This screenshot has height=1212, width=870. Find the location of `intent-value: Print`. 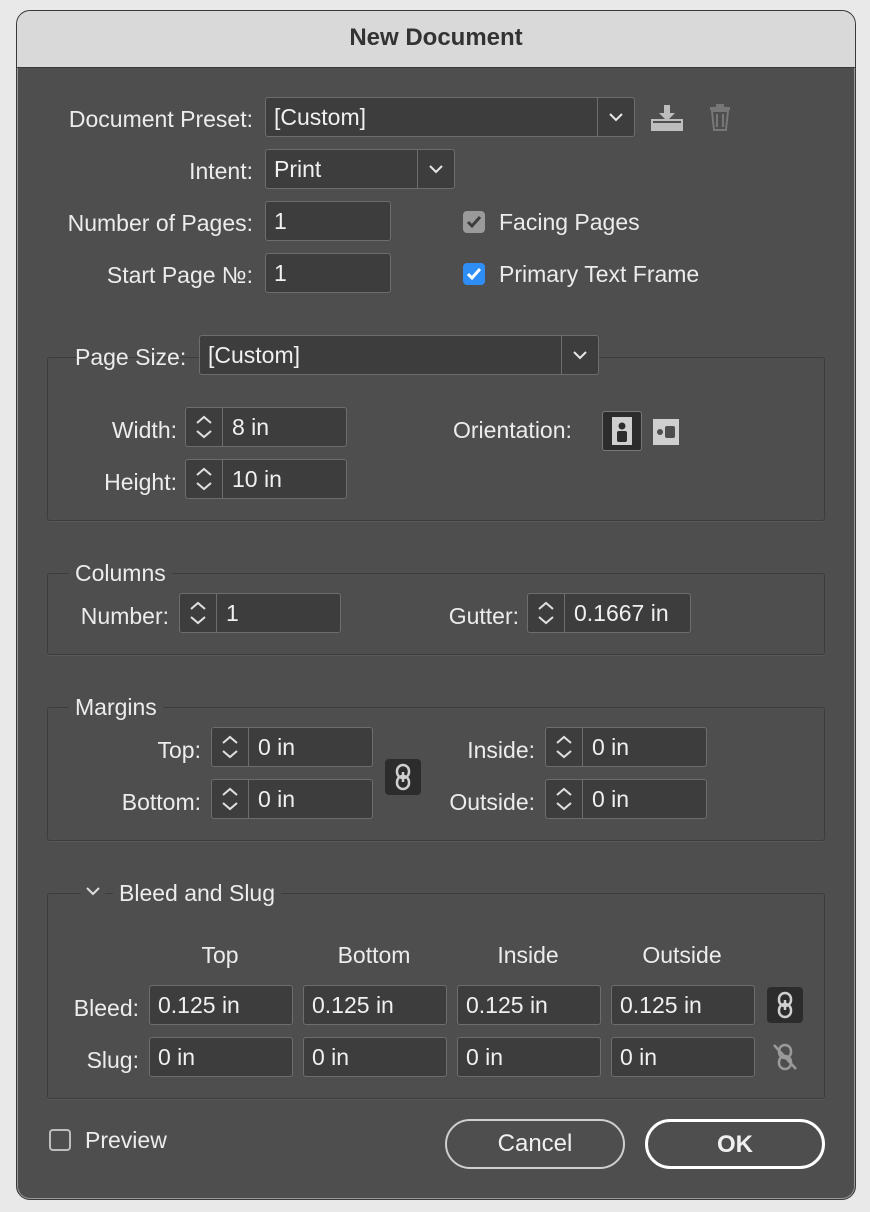

intent-value: Print is located at coordinates (298, 169).